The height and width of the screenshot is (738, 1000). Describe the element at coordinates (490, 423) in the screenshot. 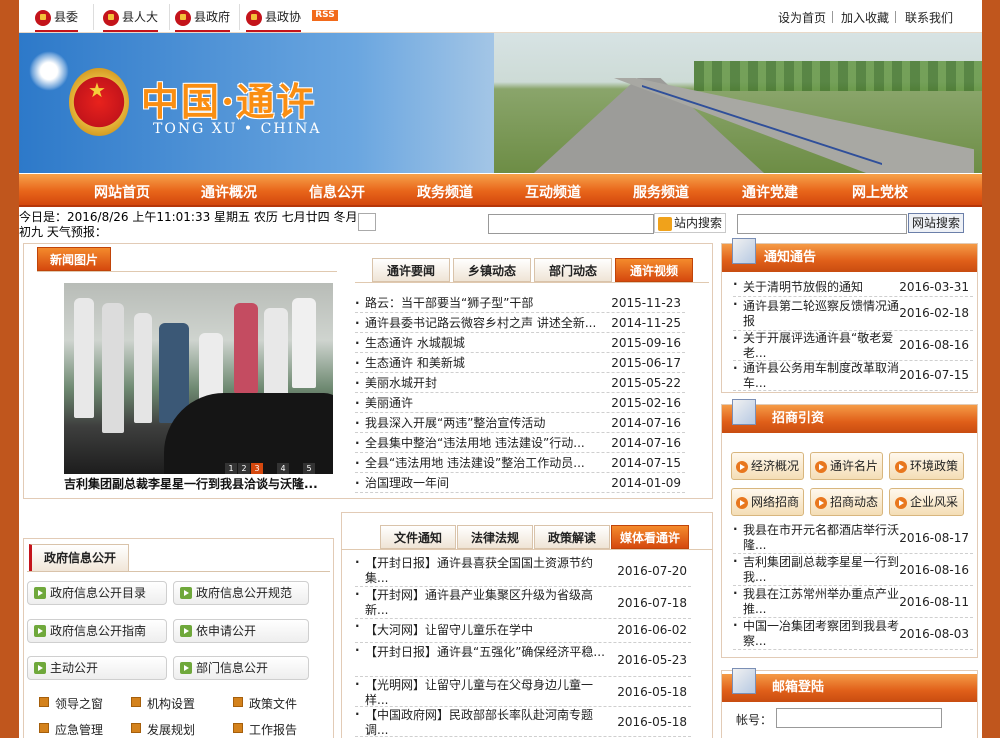

I see `news-title: 我县深入开展“两违”整治宣传活动` at that location.